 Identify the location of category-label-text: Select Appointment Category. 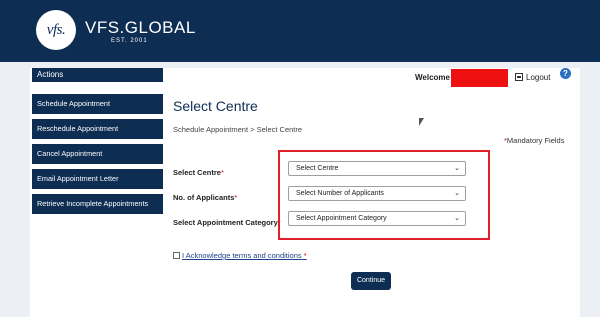
(225, 222).